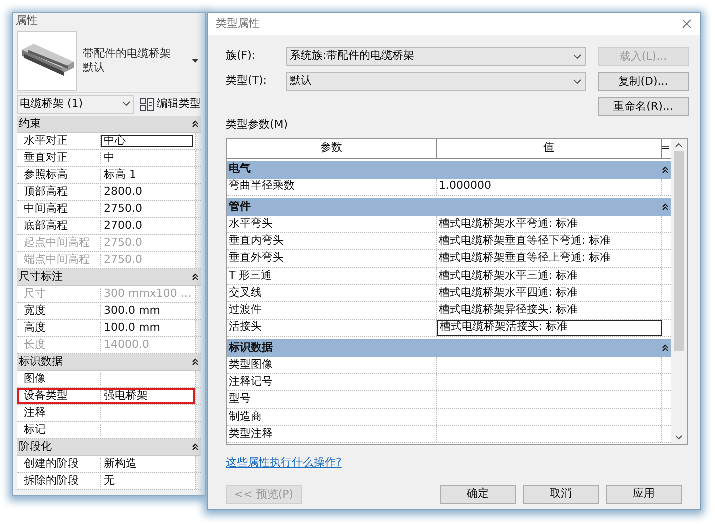  Describe the element at coordinates (332, 365) in the screenshot. I see `parameter-cell: 类型图像` at that location.